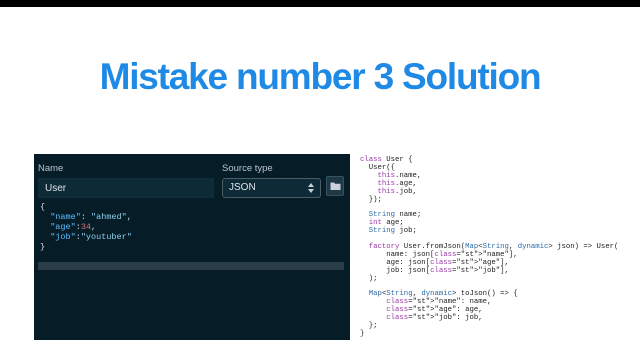 Image resolution: width=640 pixels, height=360 pixels. I want to click on json-line: "name": "ahmed",, so click(91, 217).